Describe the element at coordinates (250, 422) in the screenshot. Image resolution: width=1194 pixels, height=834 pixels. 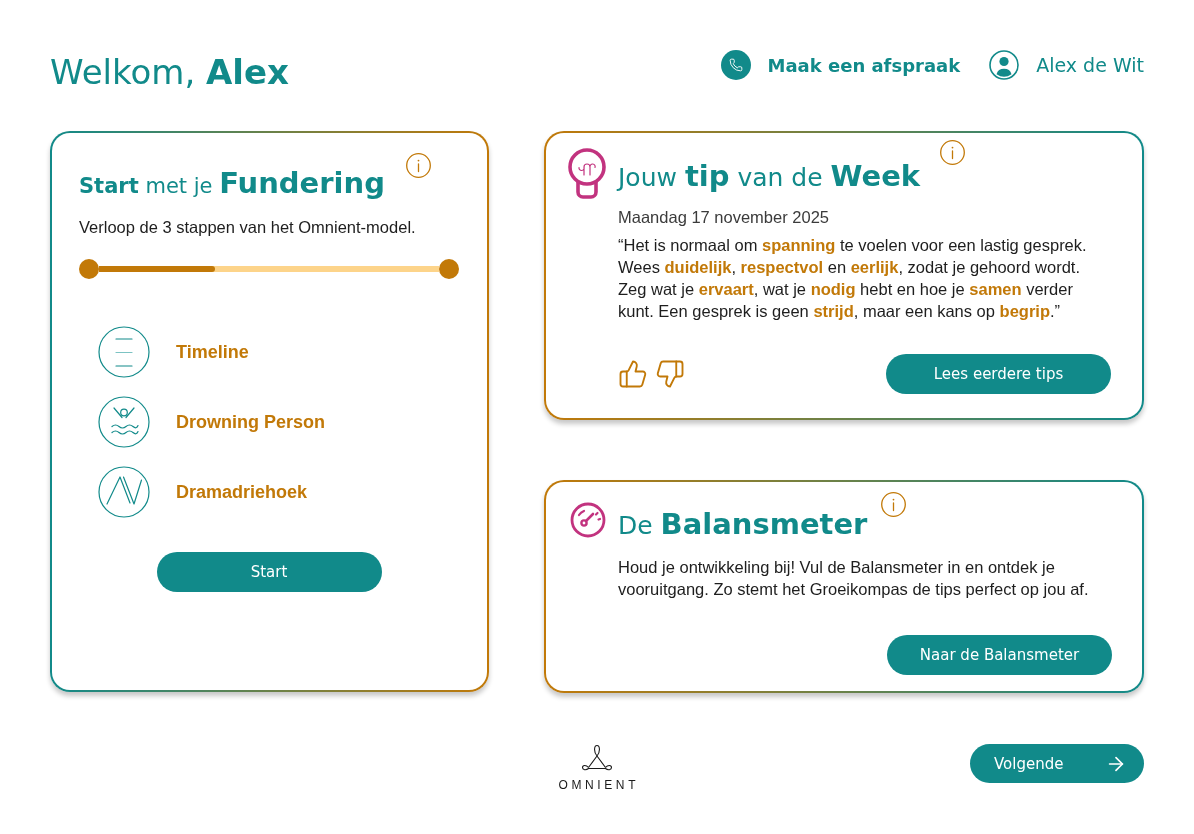
I see `step-label: Drowning Person` at that location.